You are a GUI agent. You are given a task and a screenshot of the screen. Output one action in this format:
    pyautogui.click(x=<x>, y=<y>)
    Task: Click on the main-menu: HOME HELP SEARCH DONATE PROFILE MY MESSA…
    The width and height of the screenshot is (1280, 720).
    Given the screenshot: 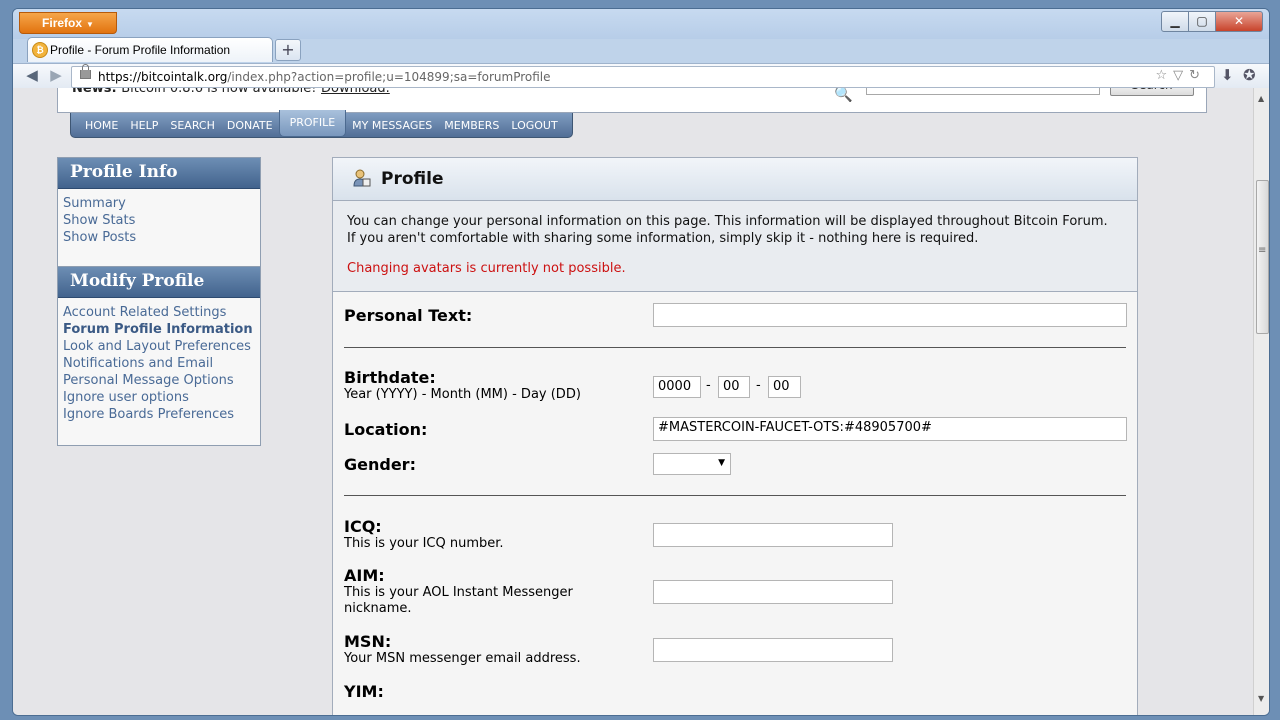 What is the action you would take?
    pyautogui.click(x=321, y=123)
    